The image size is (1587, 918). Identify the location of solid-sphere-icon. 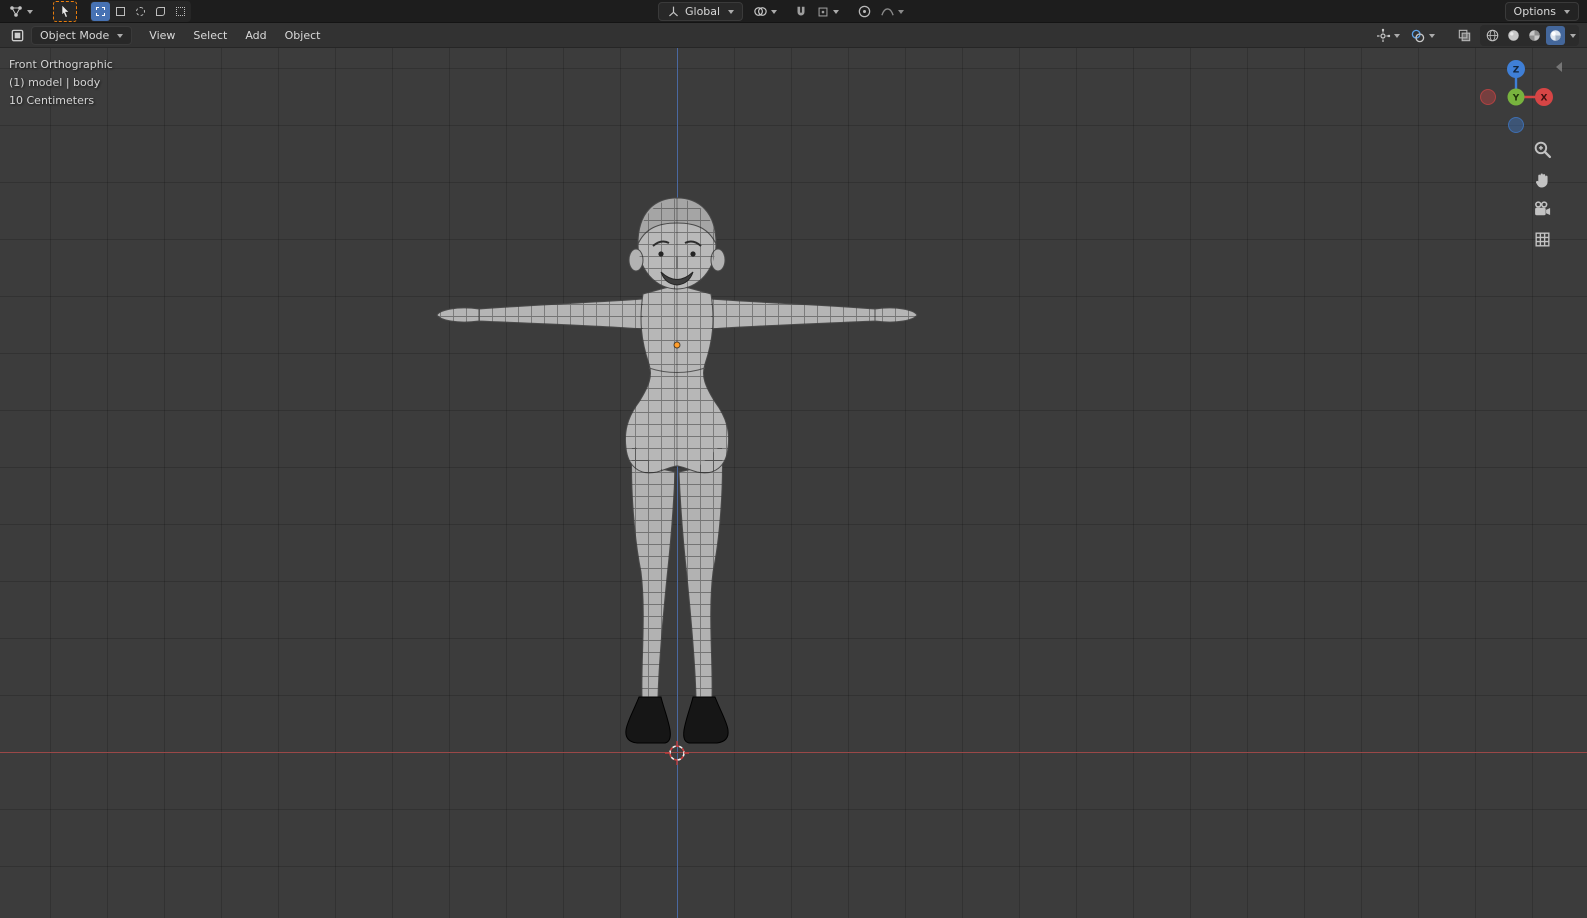
(1513, 35).